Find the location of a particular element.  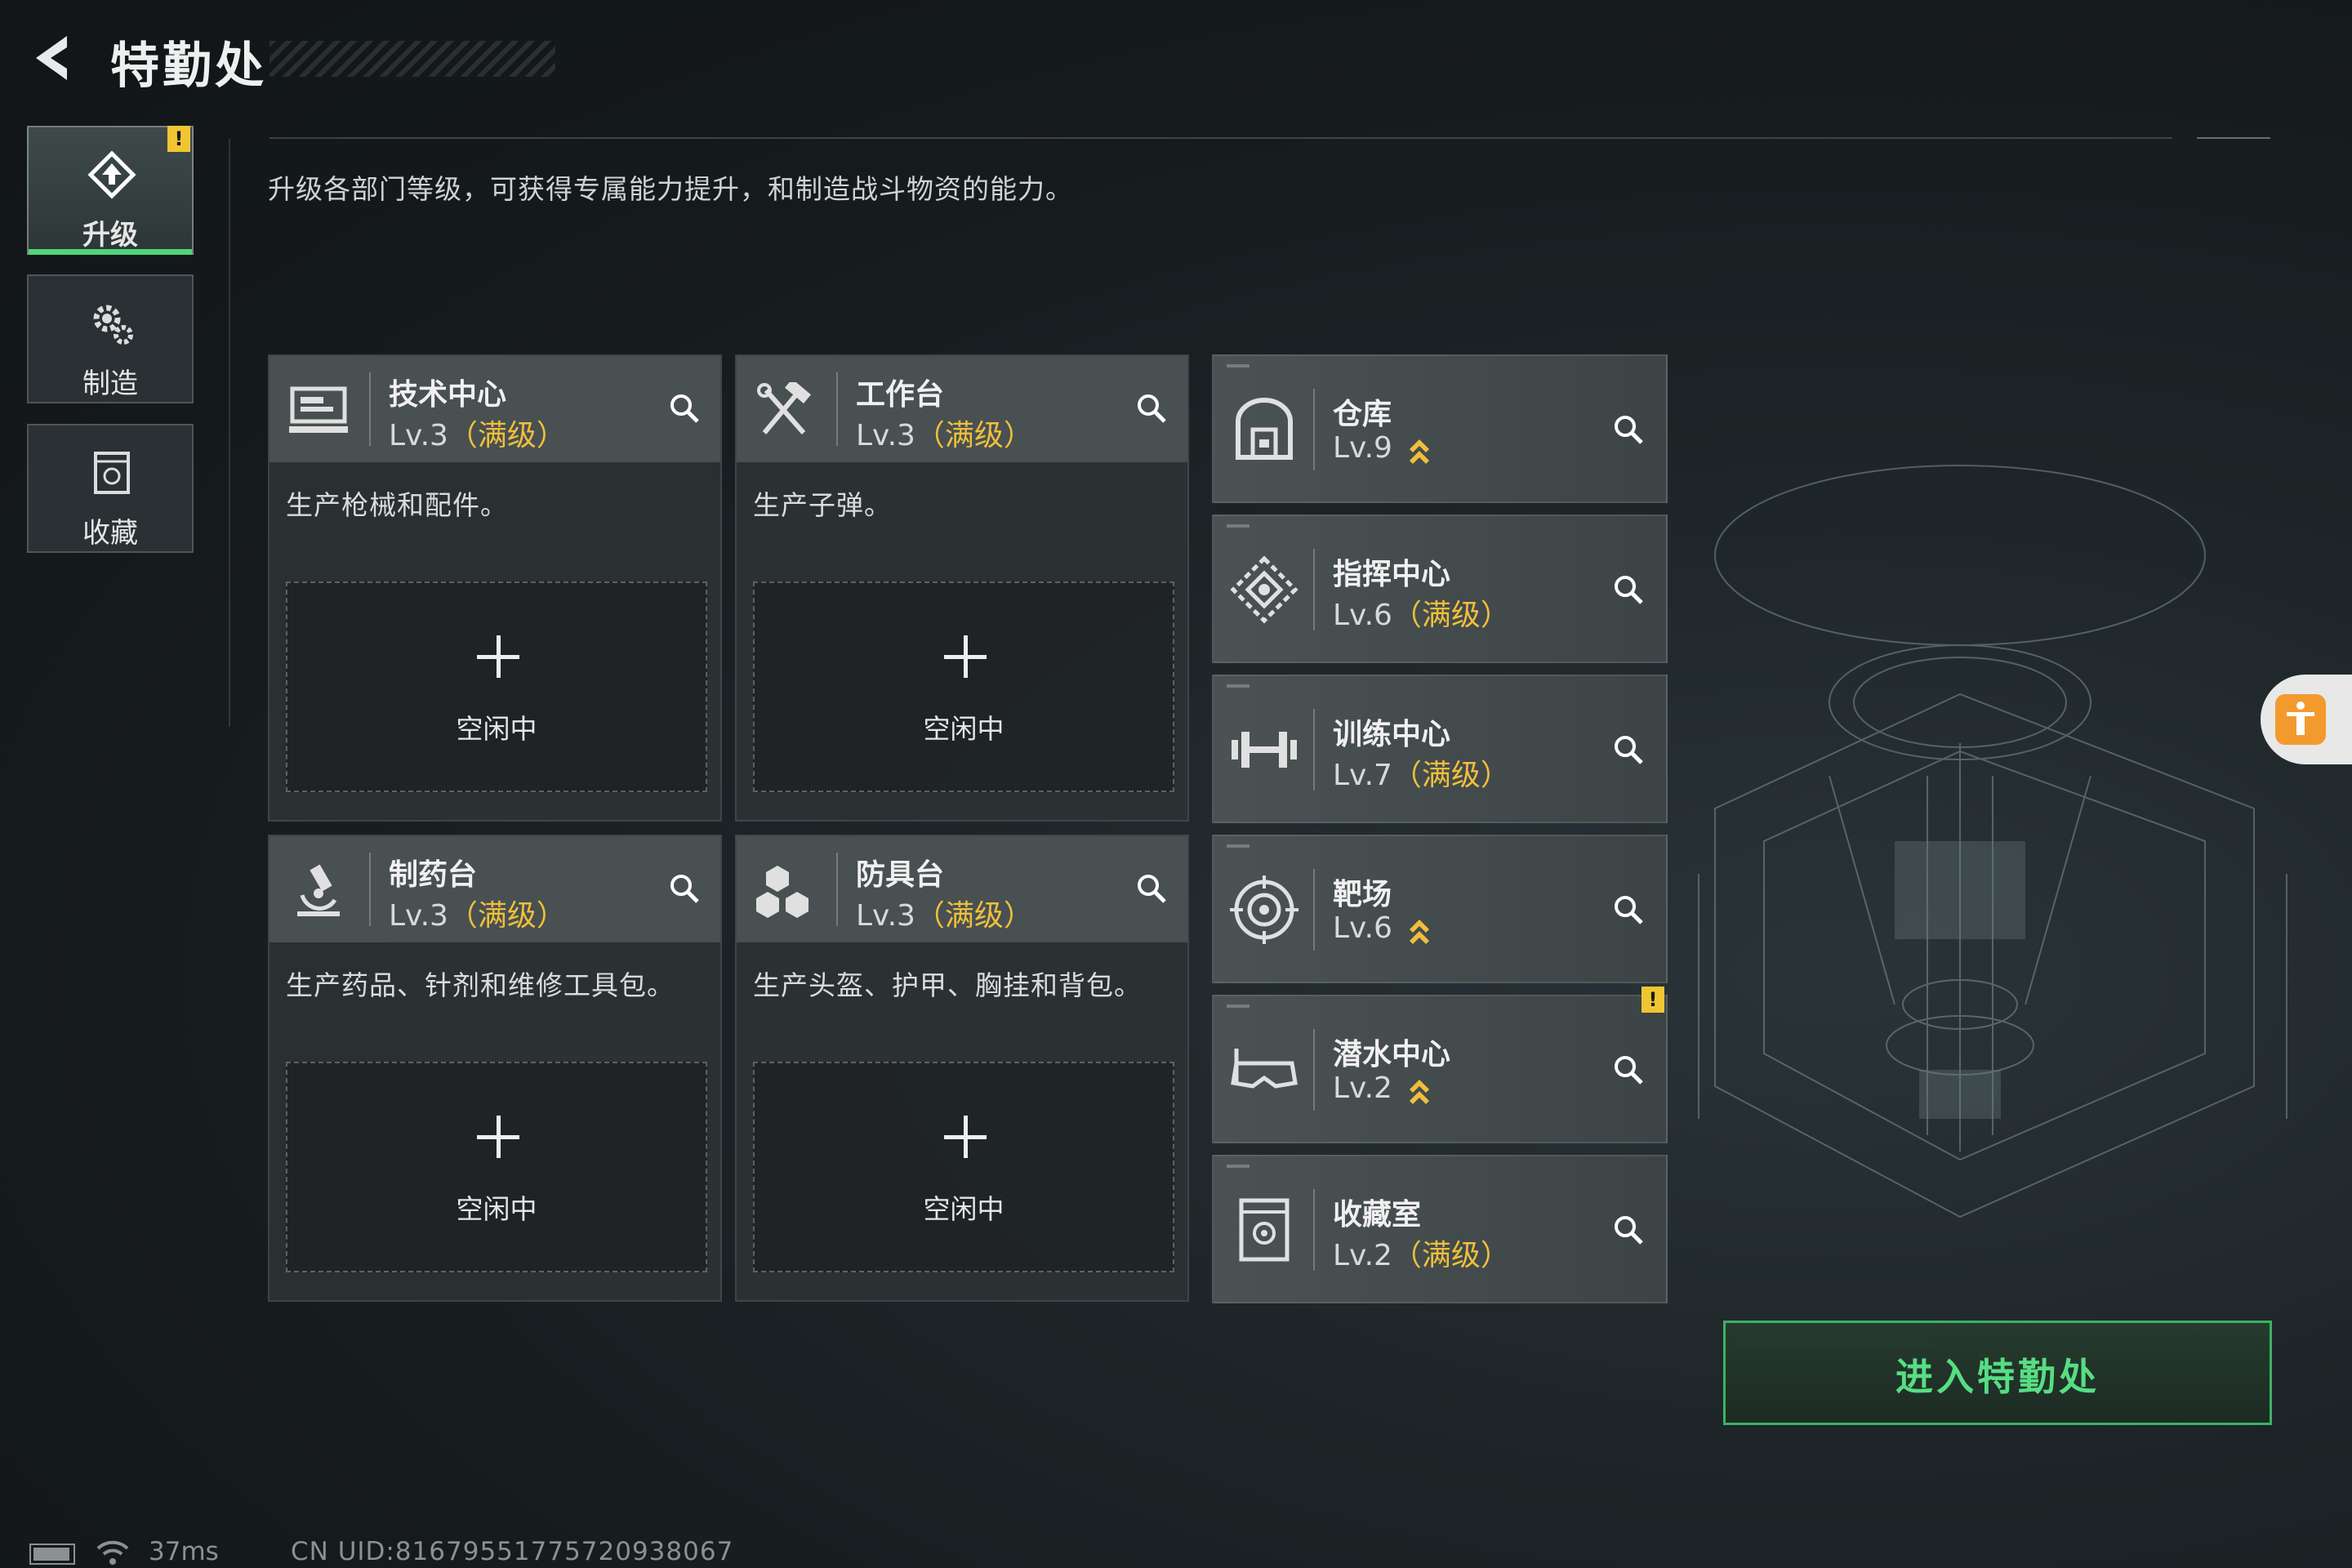

level-value: Lv.9 is located at coordinates (1362, 448).